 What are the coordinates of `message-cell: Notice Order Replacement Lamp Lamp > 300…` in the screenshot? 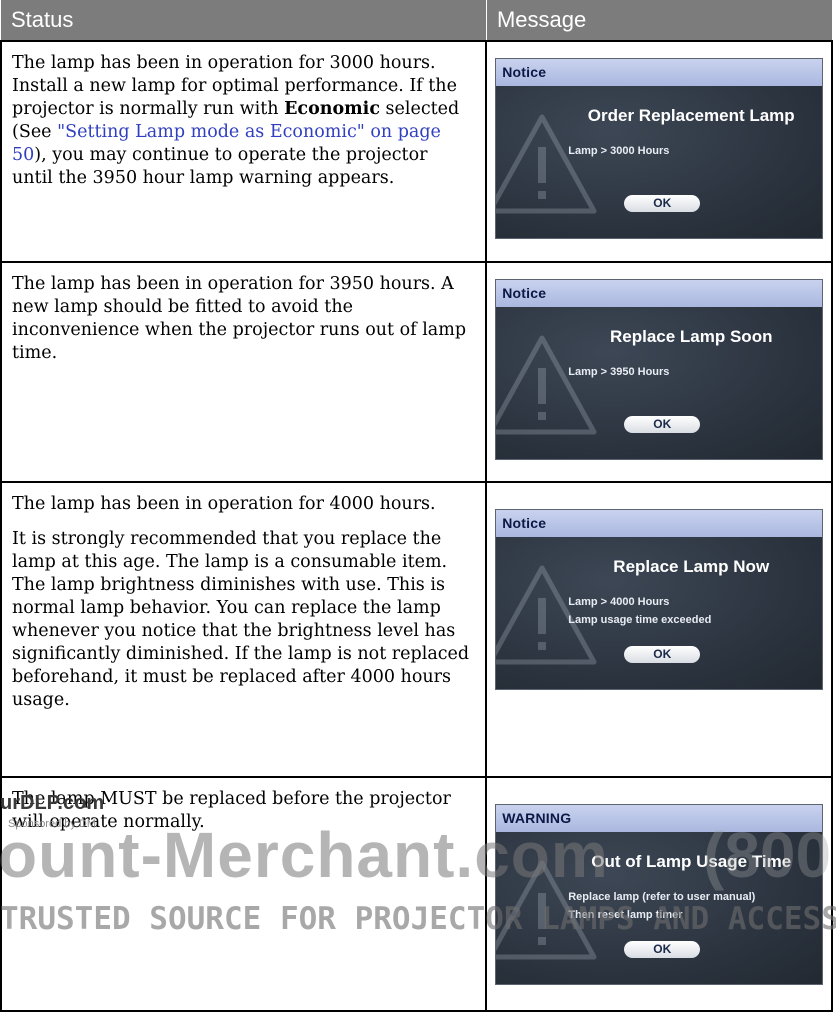 It's located at (659, 151).